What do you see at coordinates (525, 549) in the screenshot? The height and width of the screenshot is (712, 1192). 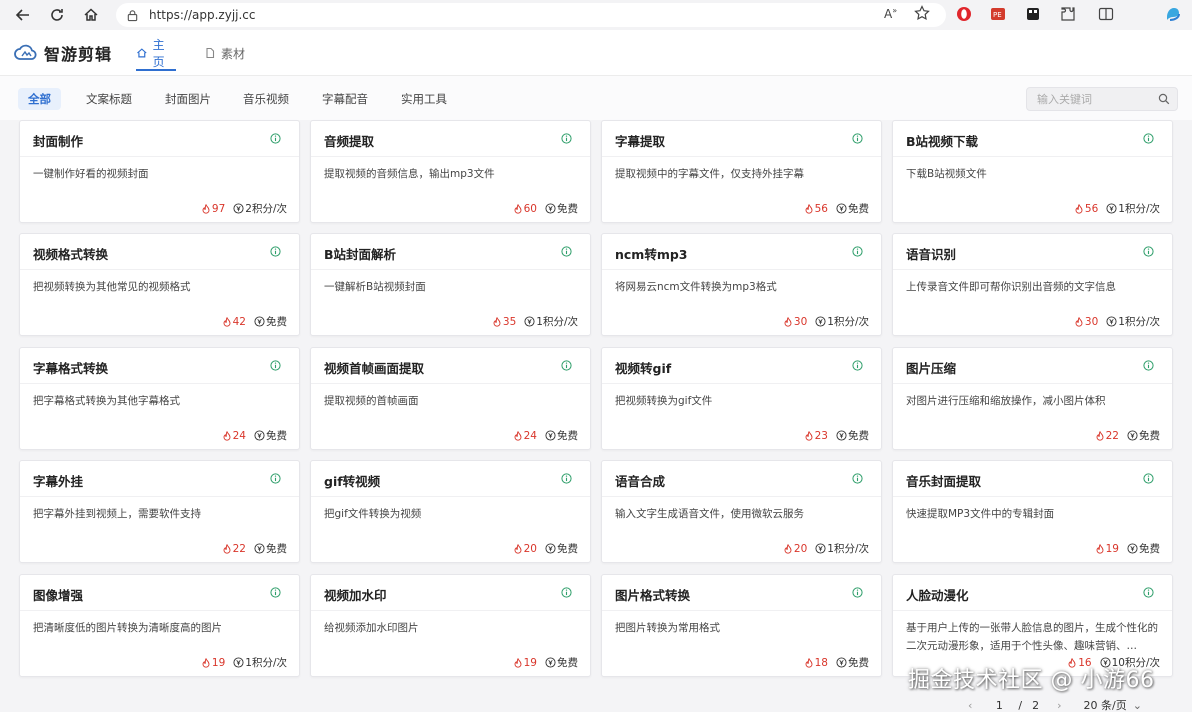 I see `hot-count: 20` at bounding box center [525, 549].